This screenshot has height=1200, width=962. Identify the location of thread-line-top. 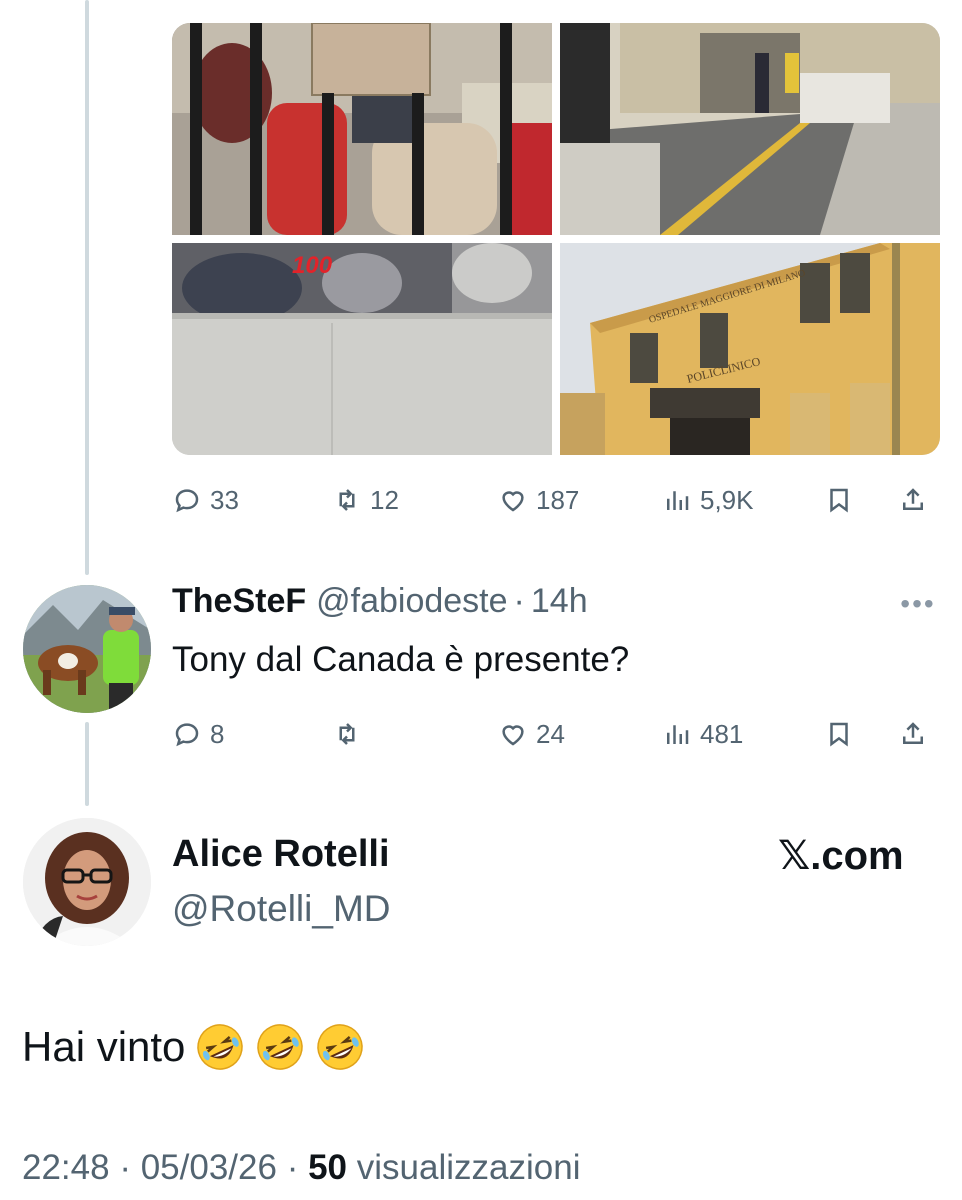
(87, 287).